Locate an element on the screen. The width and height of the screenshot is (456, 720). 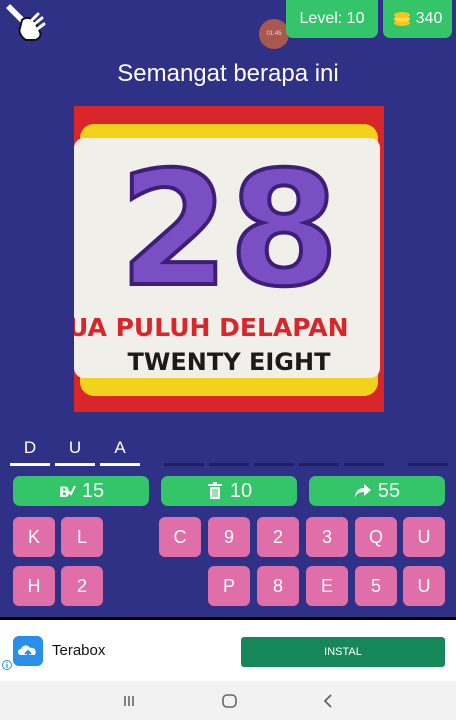
trash-icon is located at coordinates (214, 490).